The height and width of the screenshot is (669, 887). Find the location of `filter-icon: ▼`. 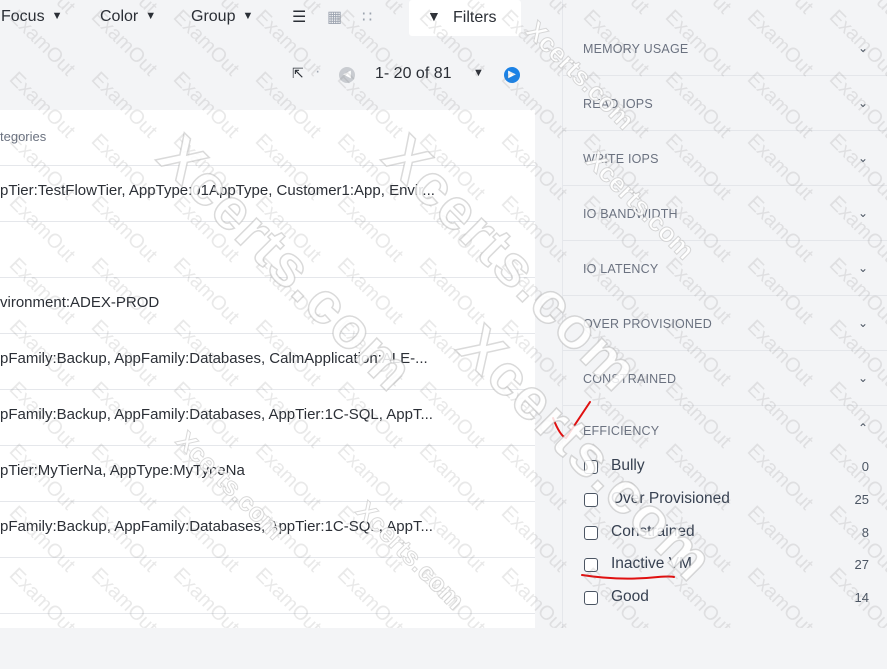

filter-icon: ▼ is located at coordinates (434, 16).